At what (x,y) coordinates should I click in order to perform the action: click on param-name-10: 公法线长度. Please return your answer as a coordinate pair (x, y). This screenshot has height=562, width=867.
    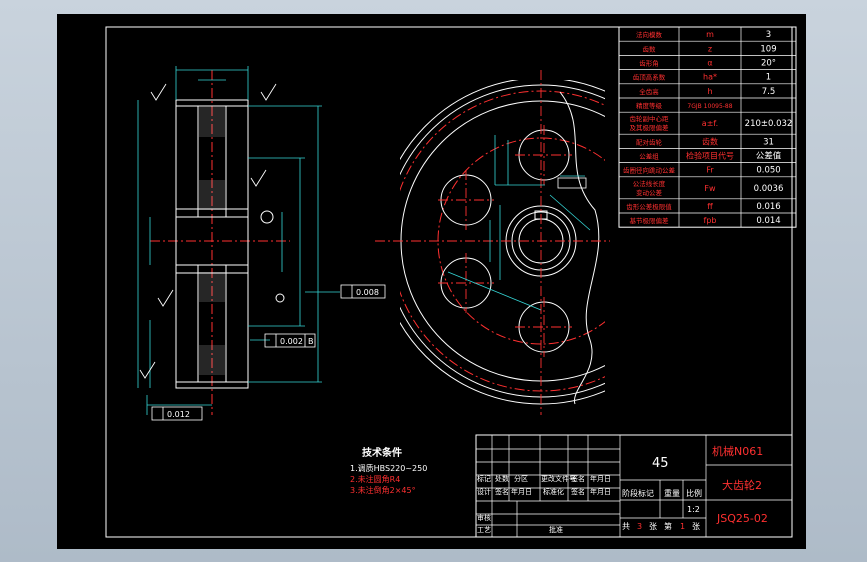
    Looking at the image, I should click on (649, 183).